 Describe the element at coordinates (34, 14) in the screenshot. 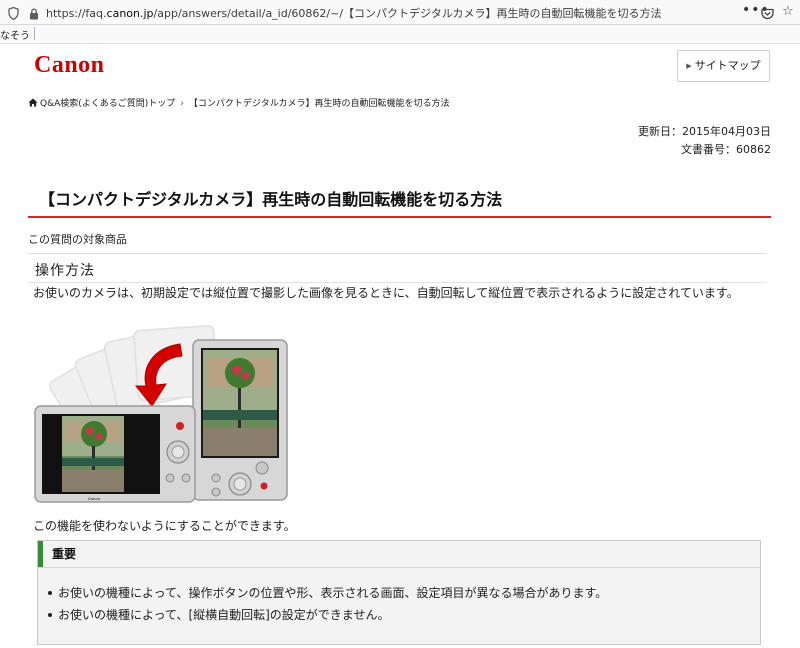

I see `lock-icon` at that location.